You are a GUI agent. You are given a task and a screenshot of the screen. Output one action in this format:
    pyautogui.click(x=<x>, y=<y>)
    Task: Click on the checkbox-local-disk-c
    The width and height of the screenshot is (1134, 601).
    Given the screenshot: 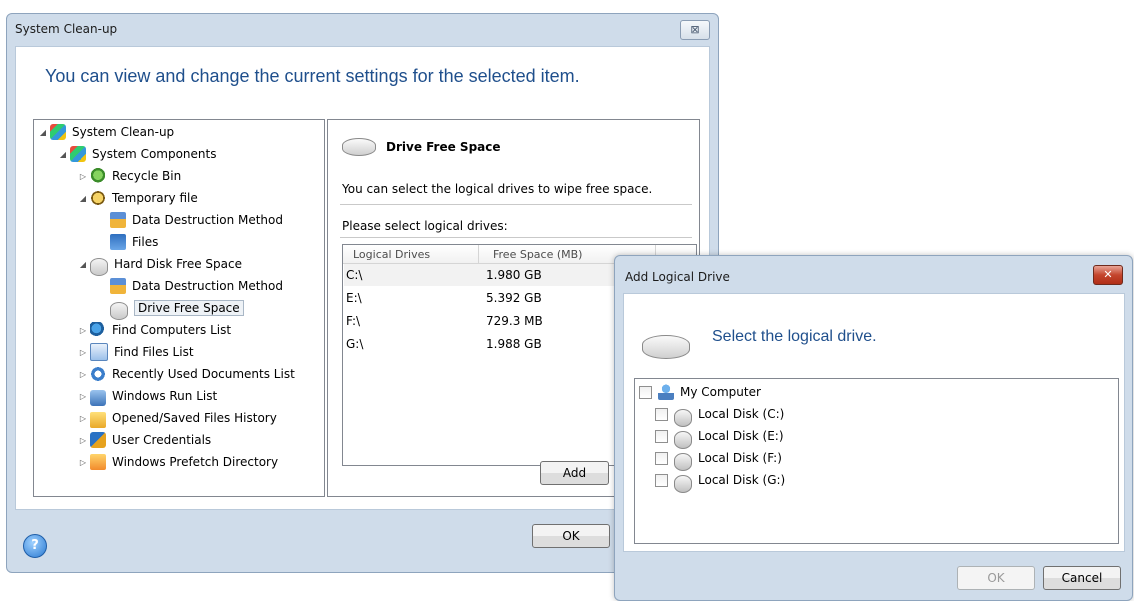 What is the action you would take?
    pyautogui.click(x=661, y=414)
    